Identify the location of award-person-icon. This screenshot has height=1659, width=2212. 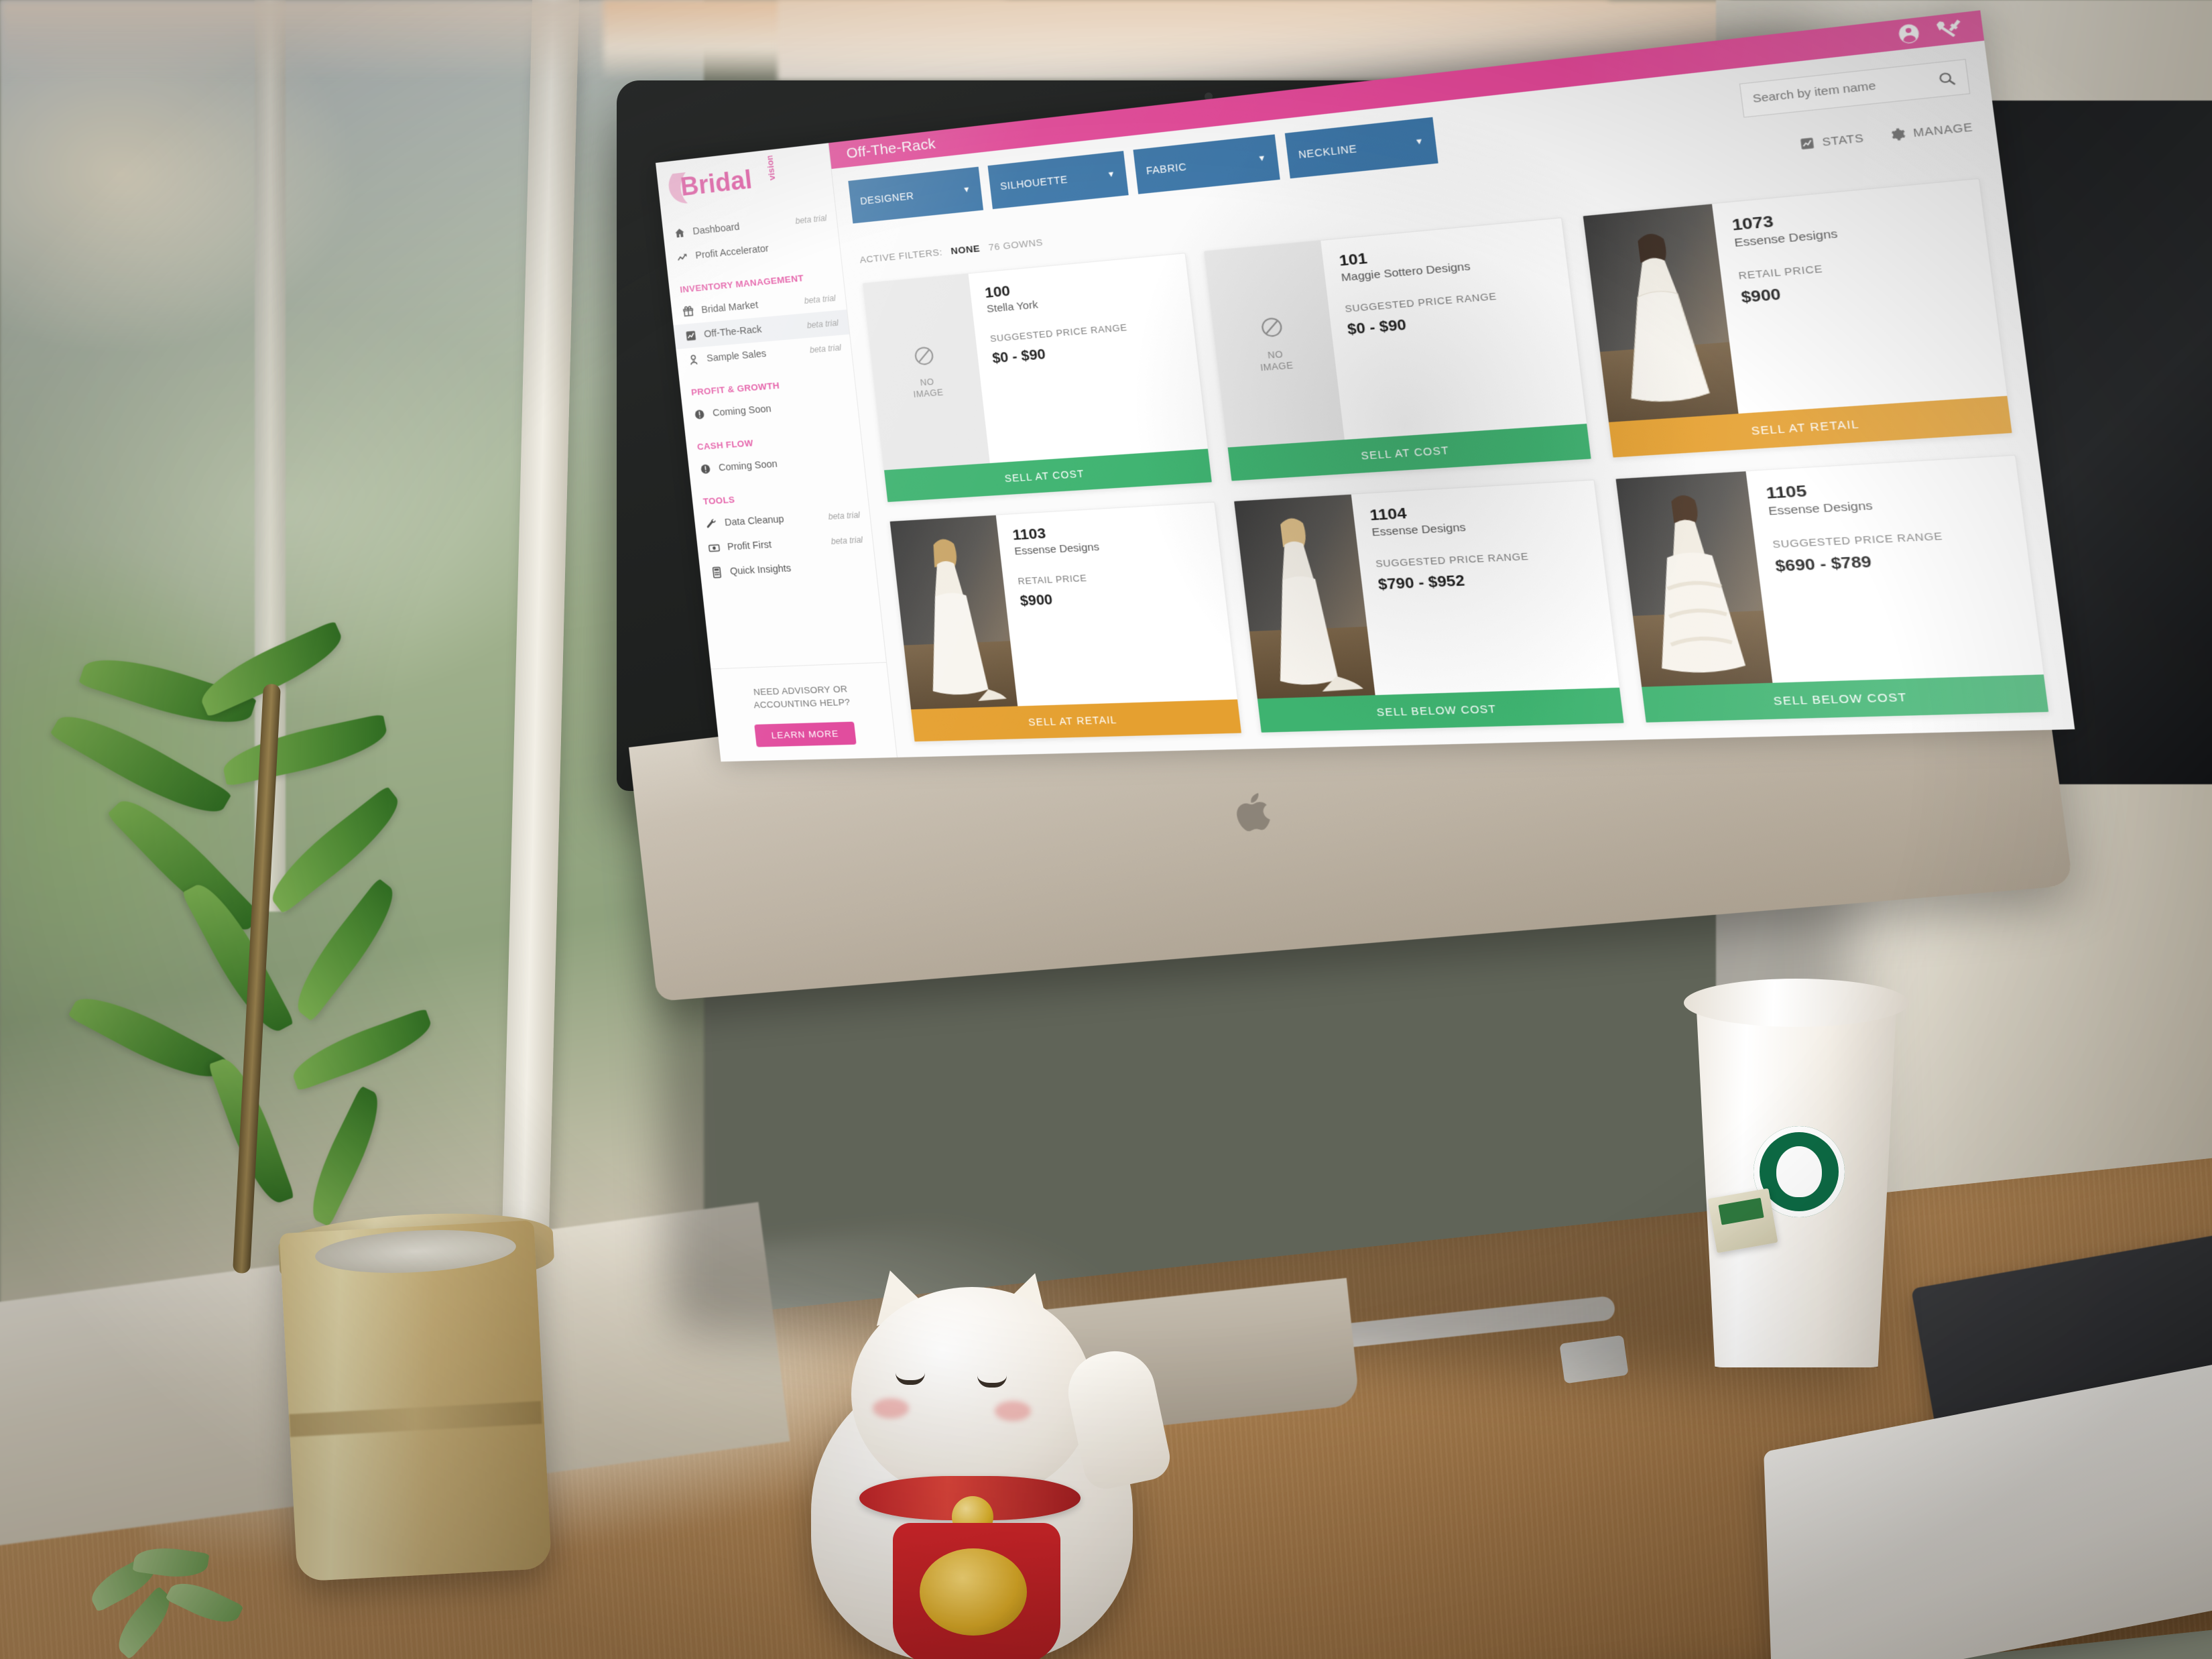
(693, 360).